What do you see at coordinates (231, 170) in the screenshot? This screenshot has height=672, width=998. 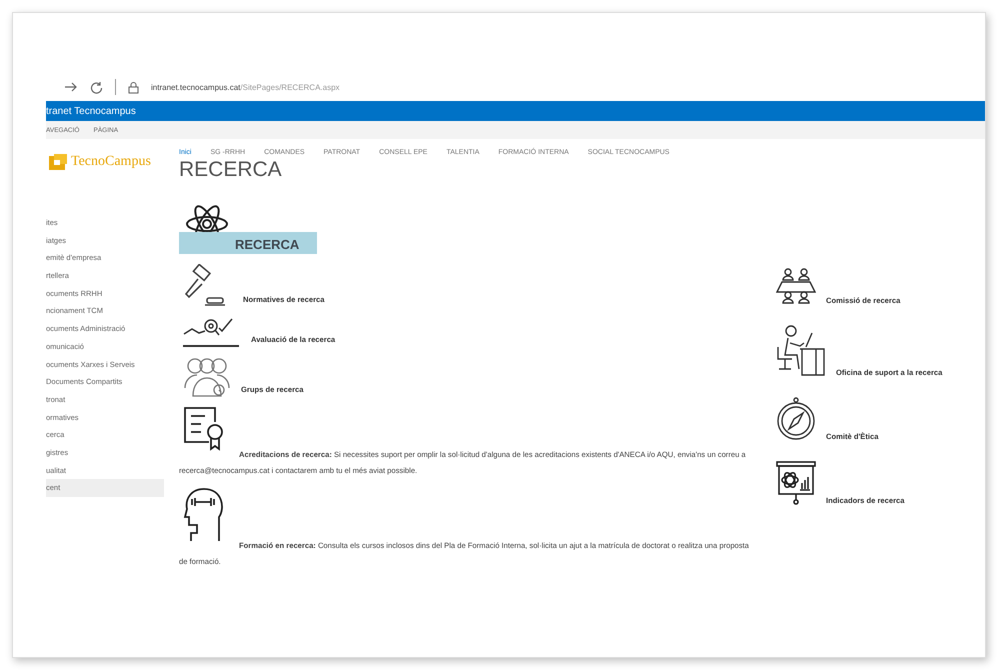 I see `page-title: RECERCA` at bounding box center [231, 170].